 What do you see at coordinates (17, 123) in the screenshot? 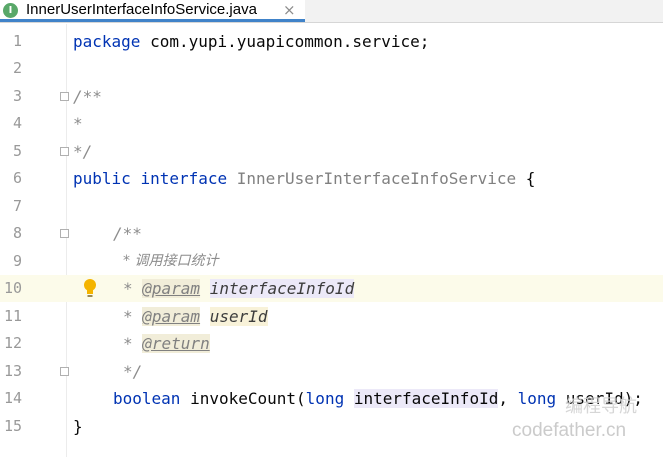
I see `line-number: 4` at bounding box center [17, 123].